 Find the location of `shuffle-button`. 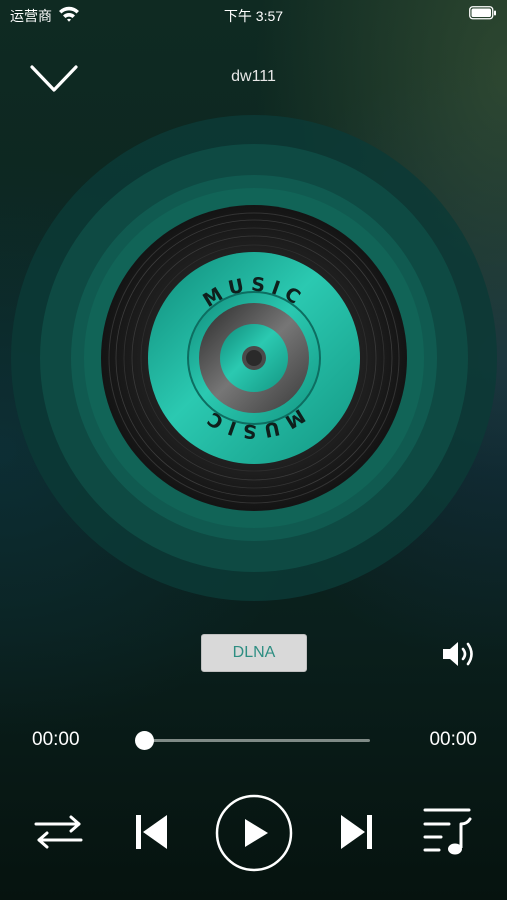

shuffle-button is located at coordinates (59, 832).